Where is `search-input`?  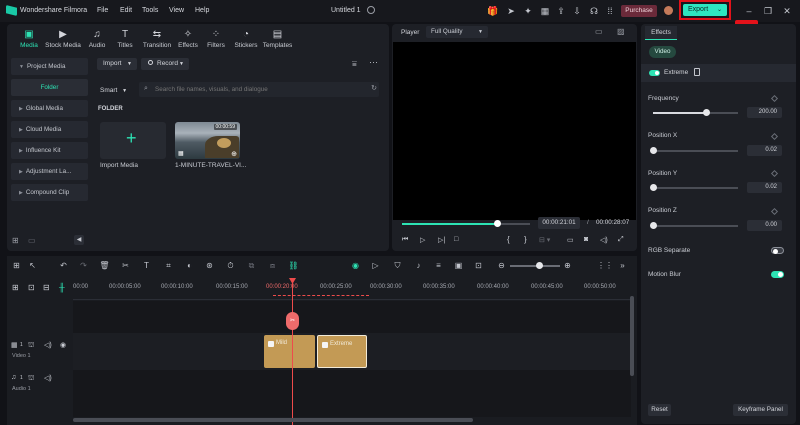 search-input is located at coordinates (255, 89).